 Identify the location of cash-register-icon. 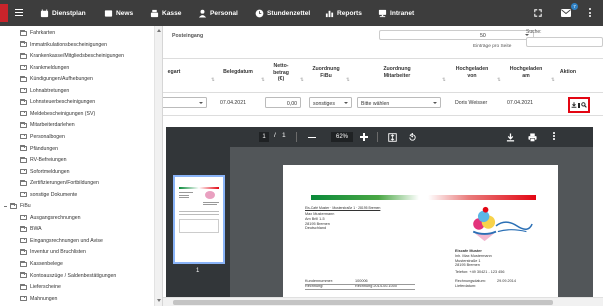
(154, 13).